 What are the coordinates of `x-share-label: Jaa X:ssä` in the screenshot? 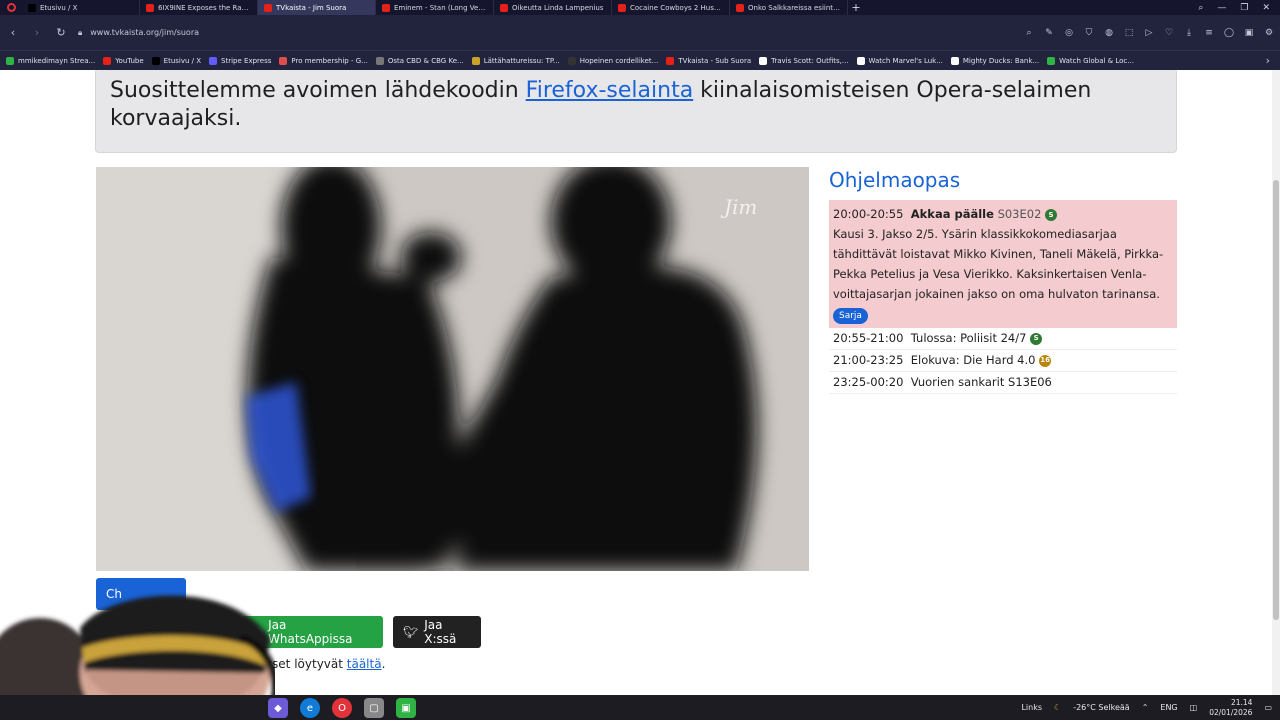 It's located at (440, 632).